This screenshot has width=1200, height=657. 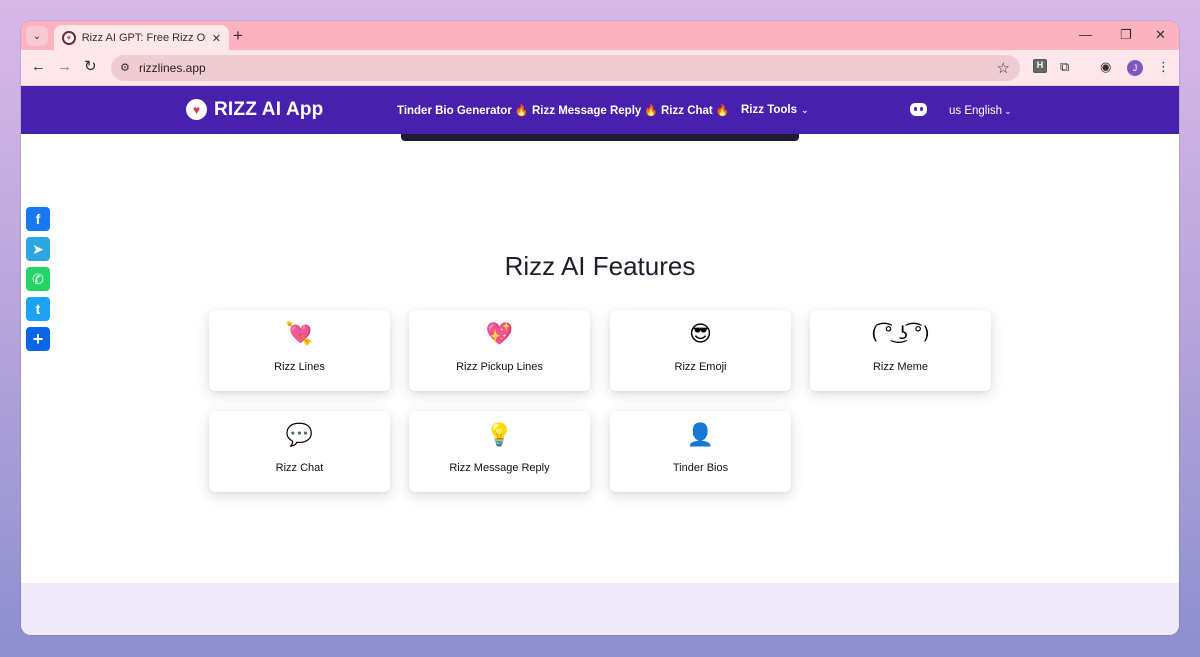 I want to click on lenny-face-icon: ( ͡° ͜ʖ ͡°), so click(x=900, y=333).